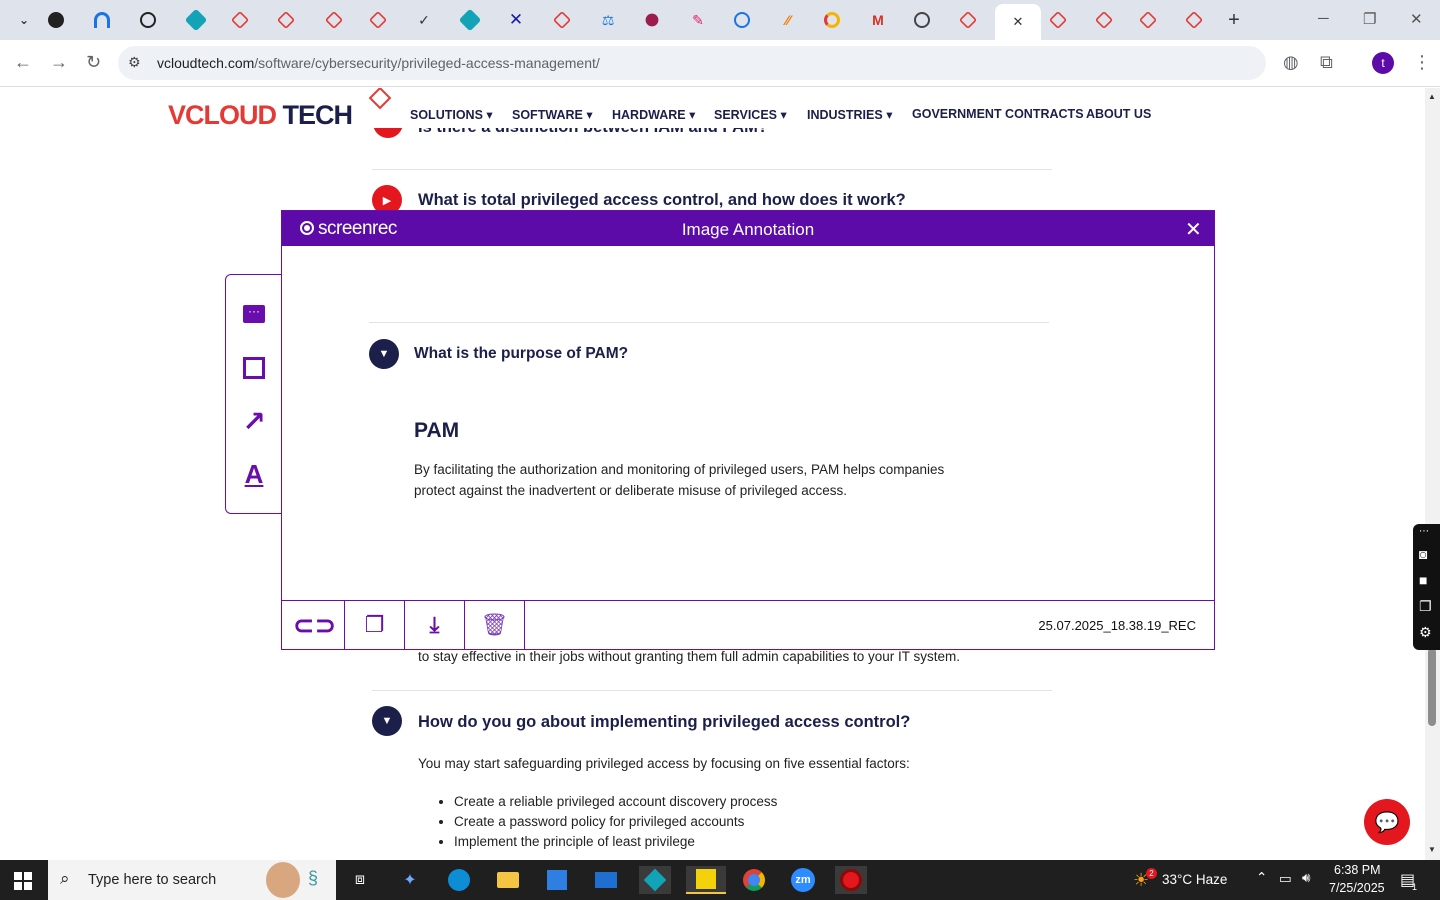  I want to click on nav-industries: INDUSTRIES ▾, so click(849, 114).